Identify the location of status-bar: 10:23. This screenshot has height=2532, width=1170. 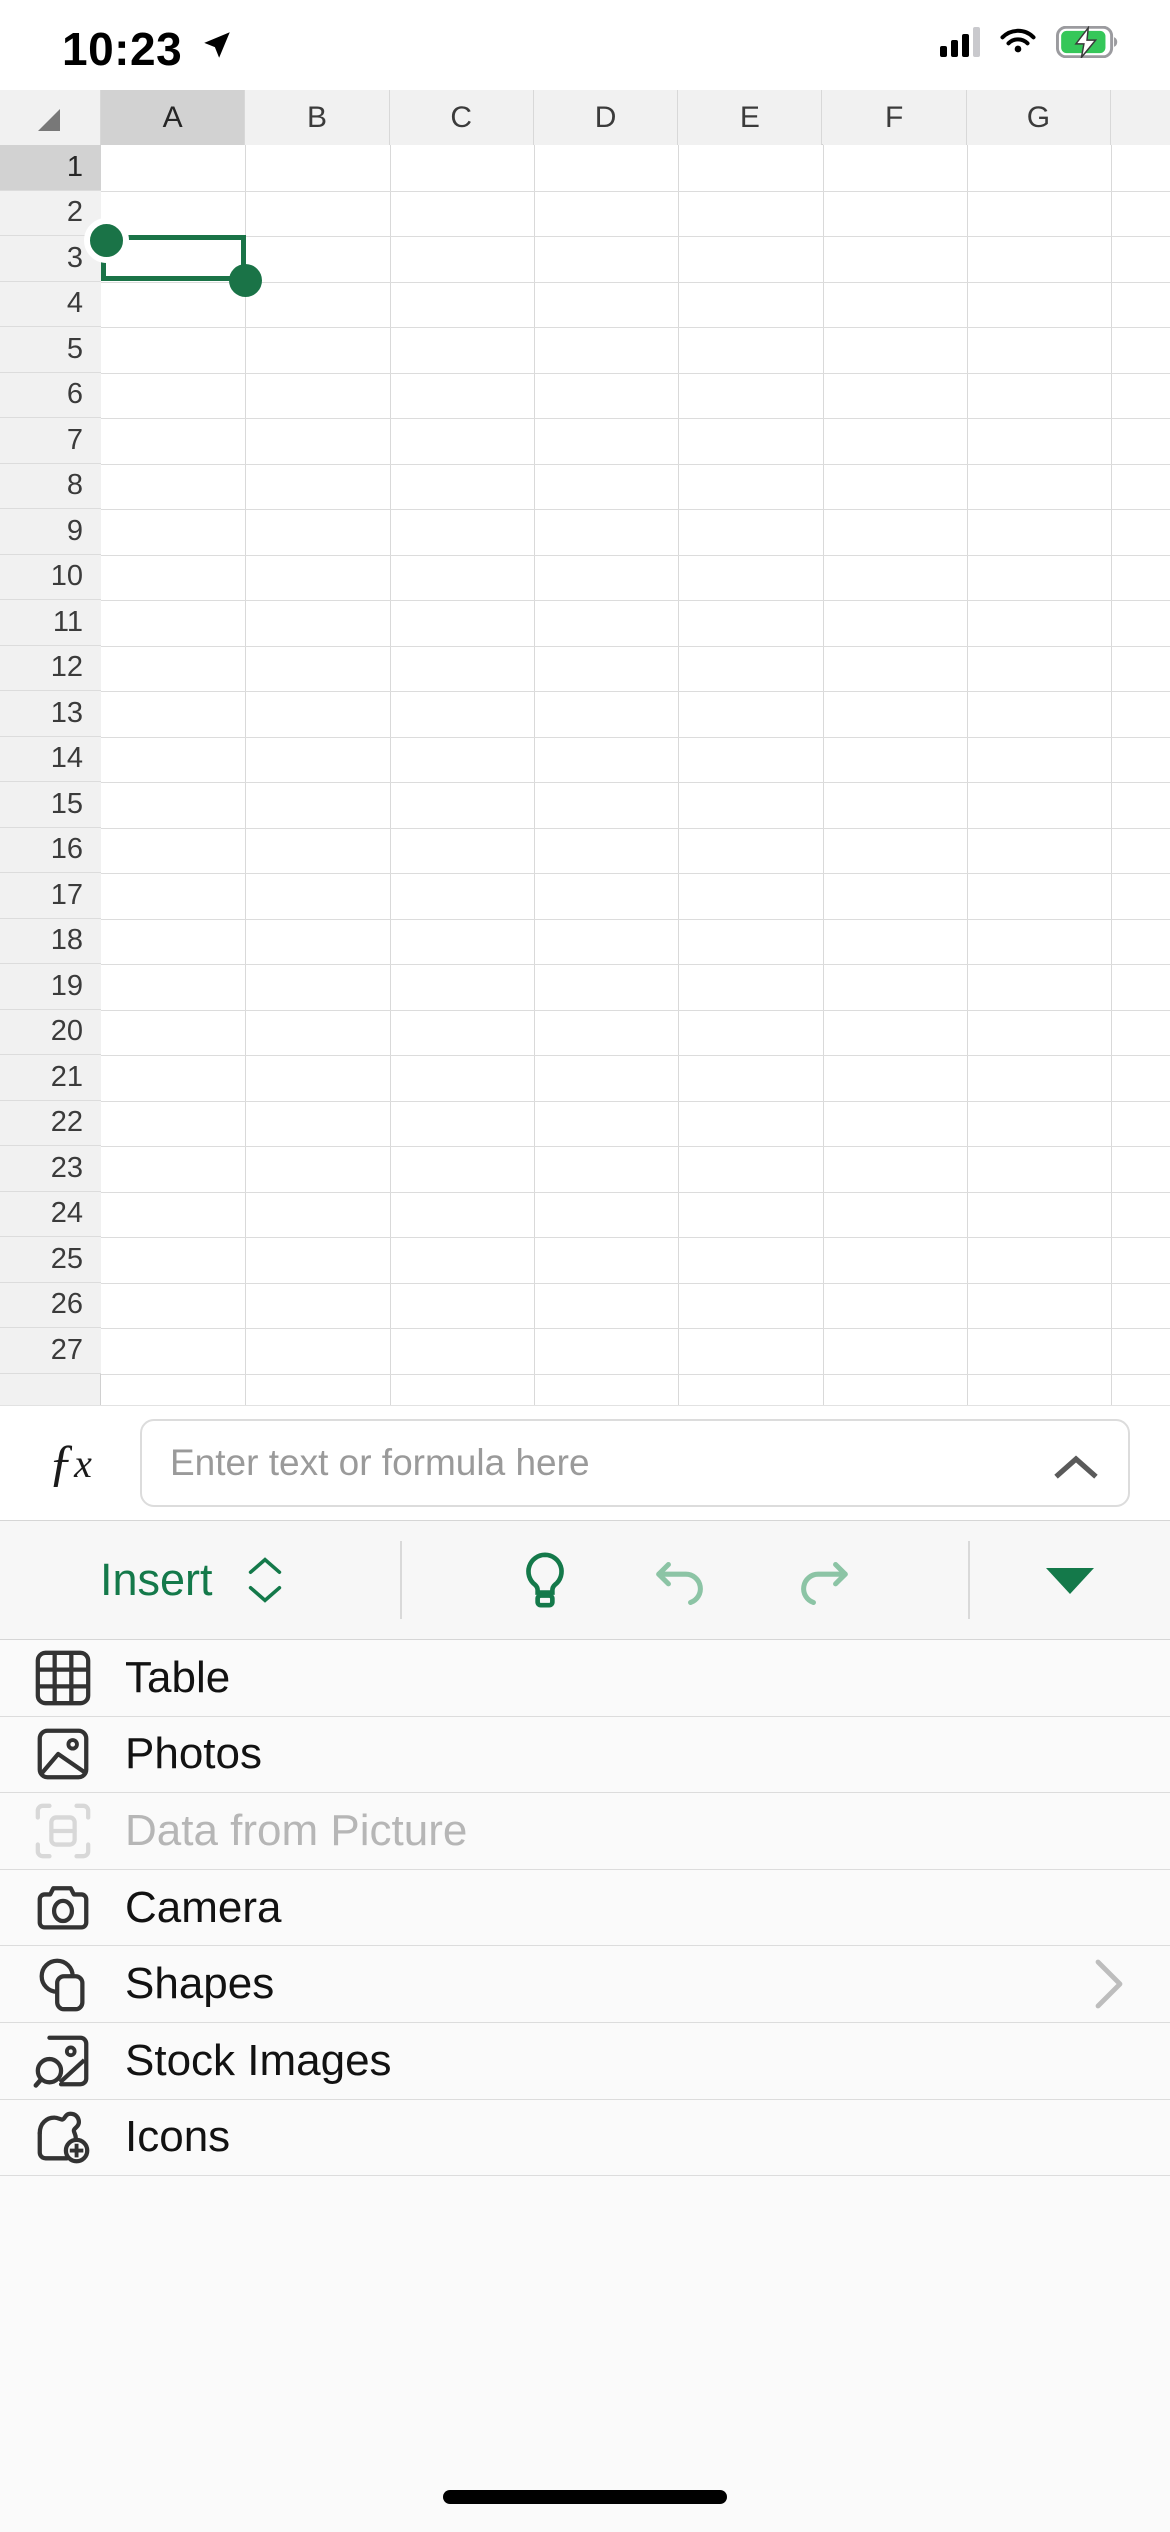
(585, 45).